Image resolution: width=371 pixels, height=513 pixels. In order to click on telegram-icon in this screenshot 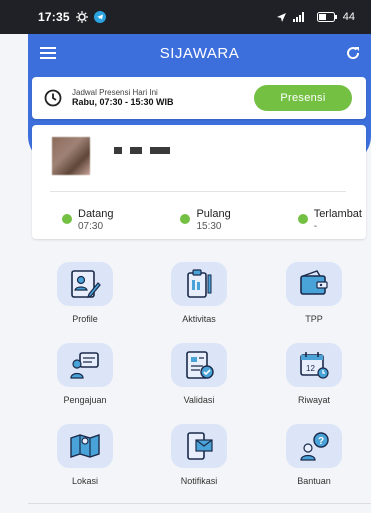, I will do `click(99, 17)`.